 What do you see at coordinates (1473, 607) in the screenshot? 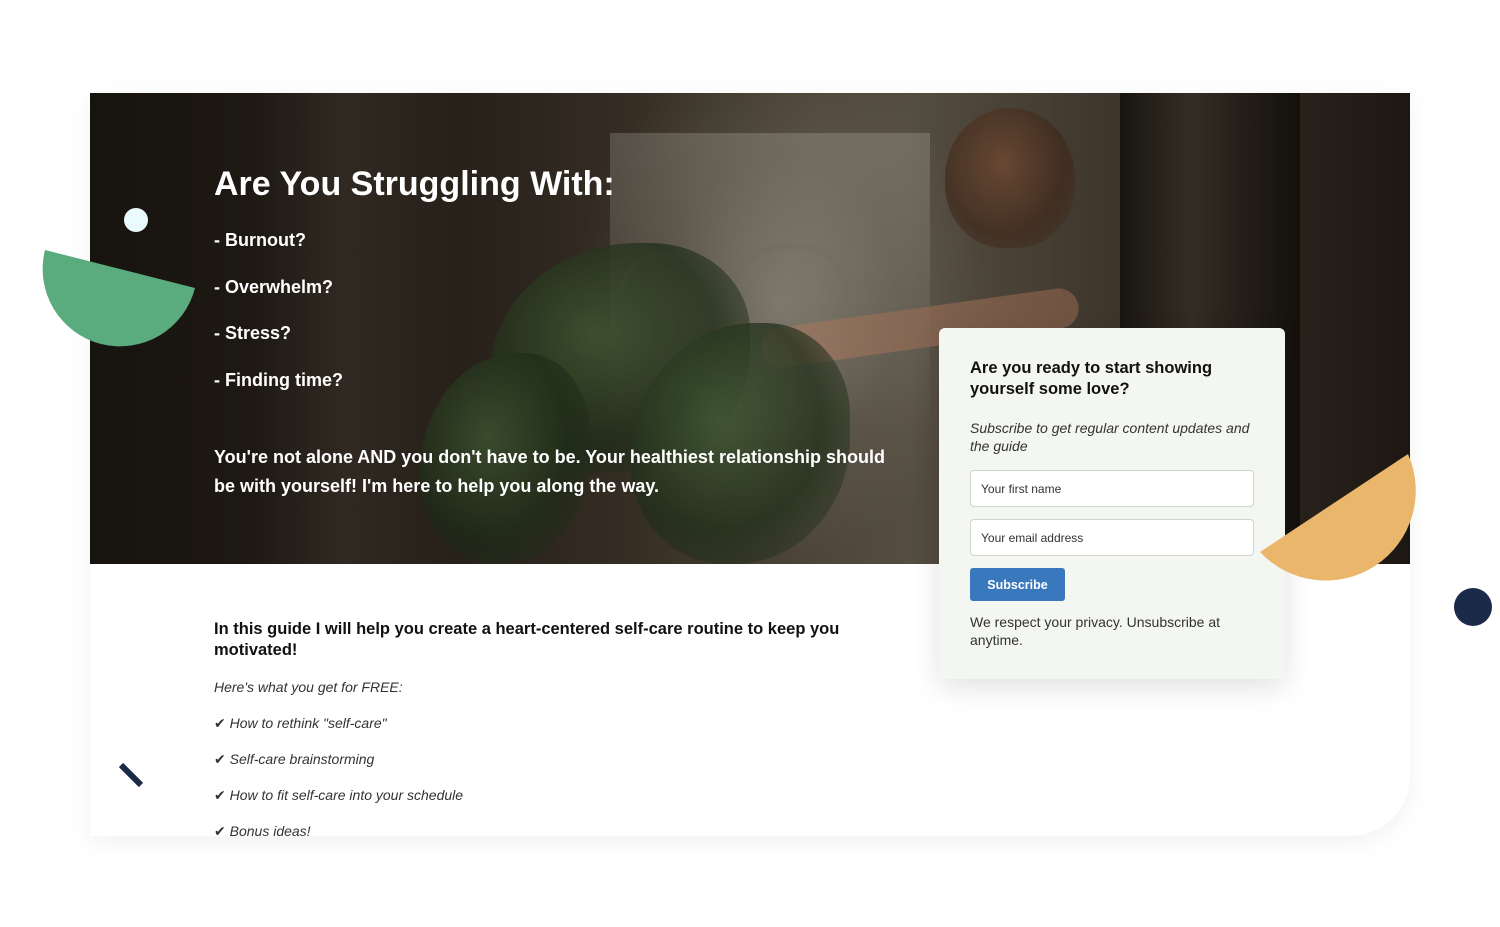
I see `navy-circle-decoration` at bounding box center [1473, 607].